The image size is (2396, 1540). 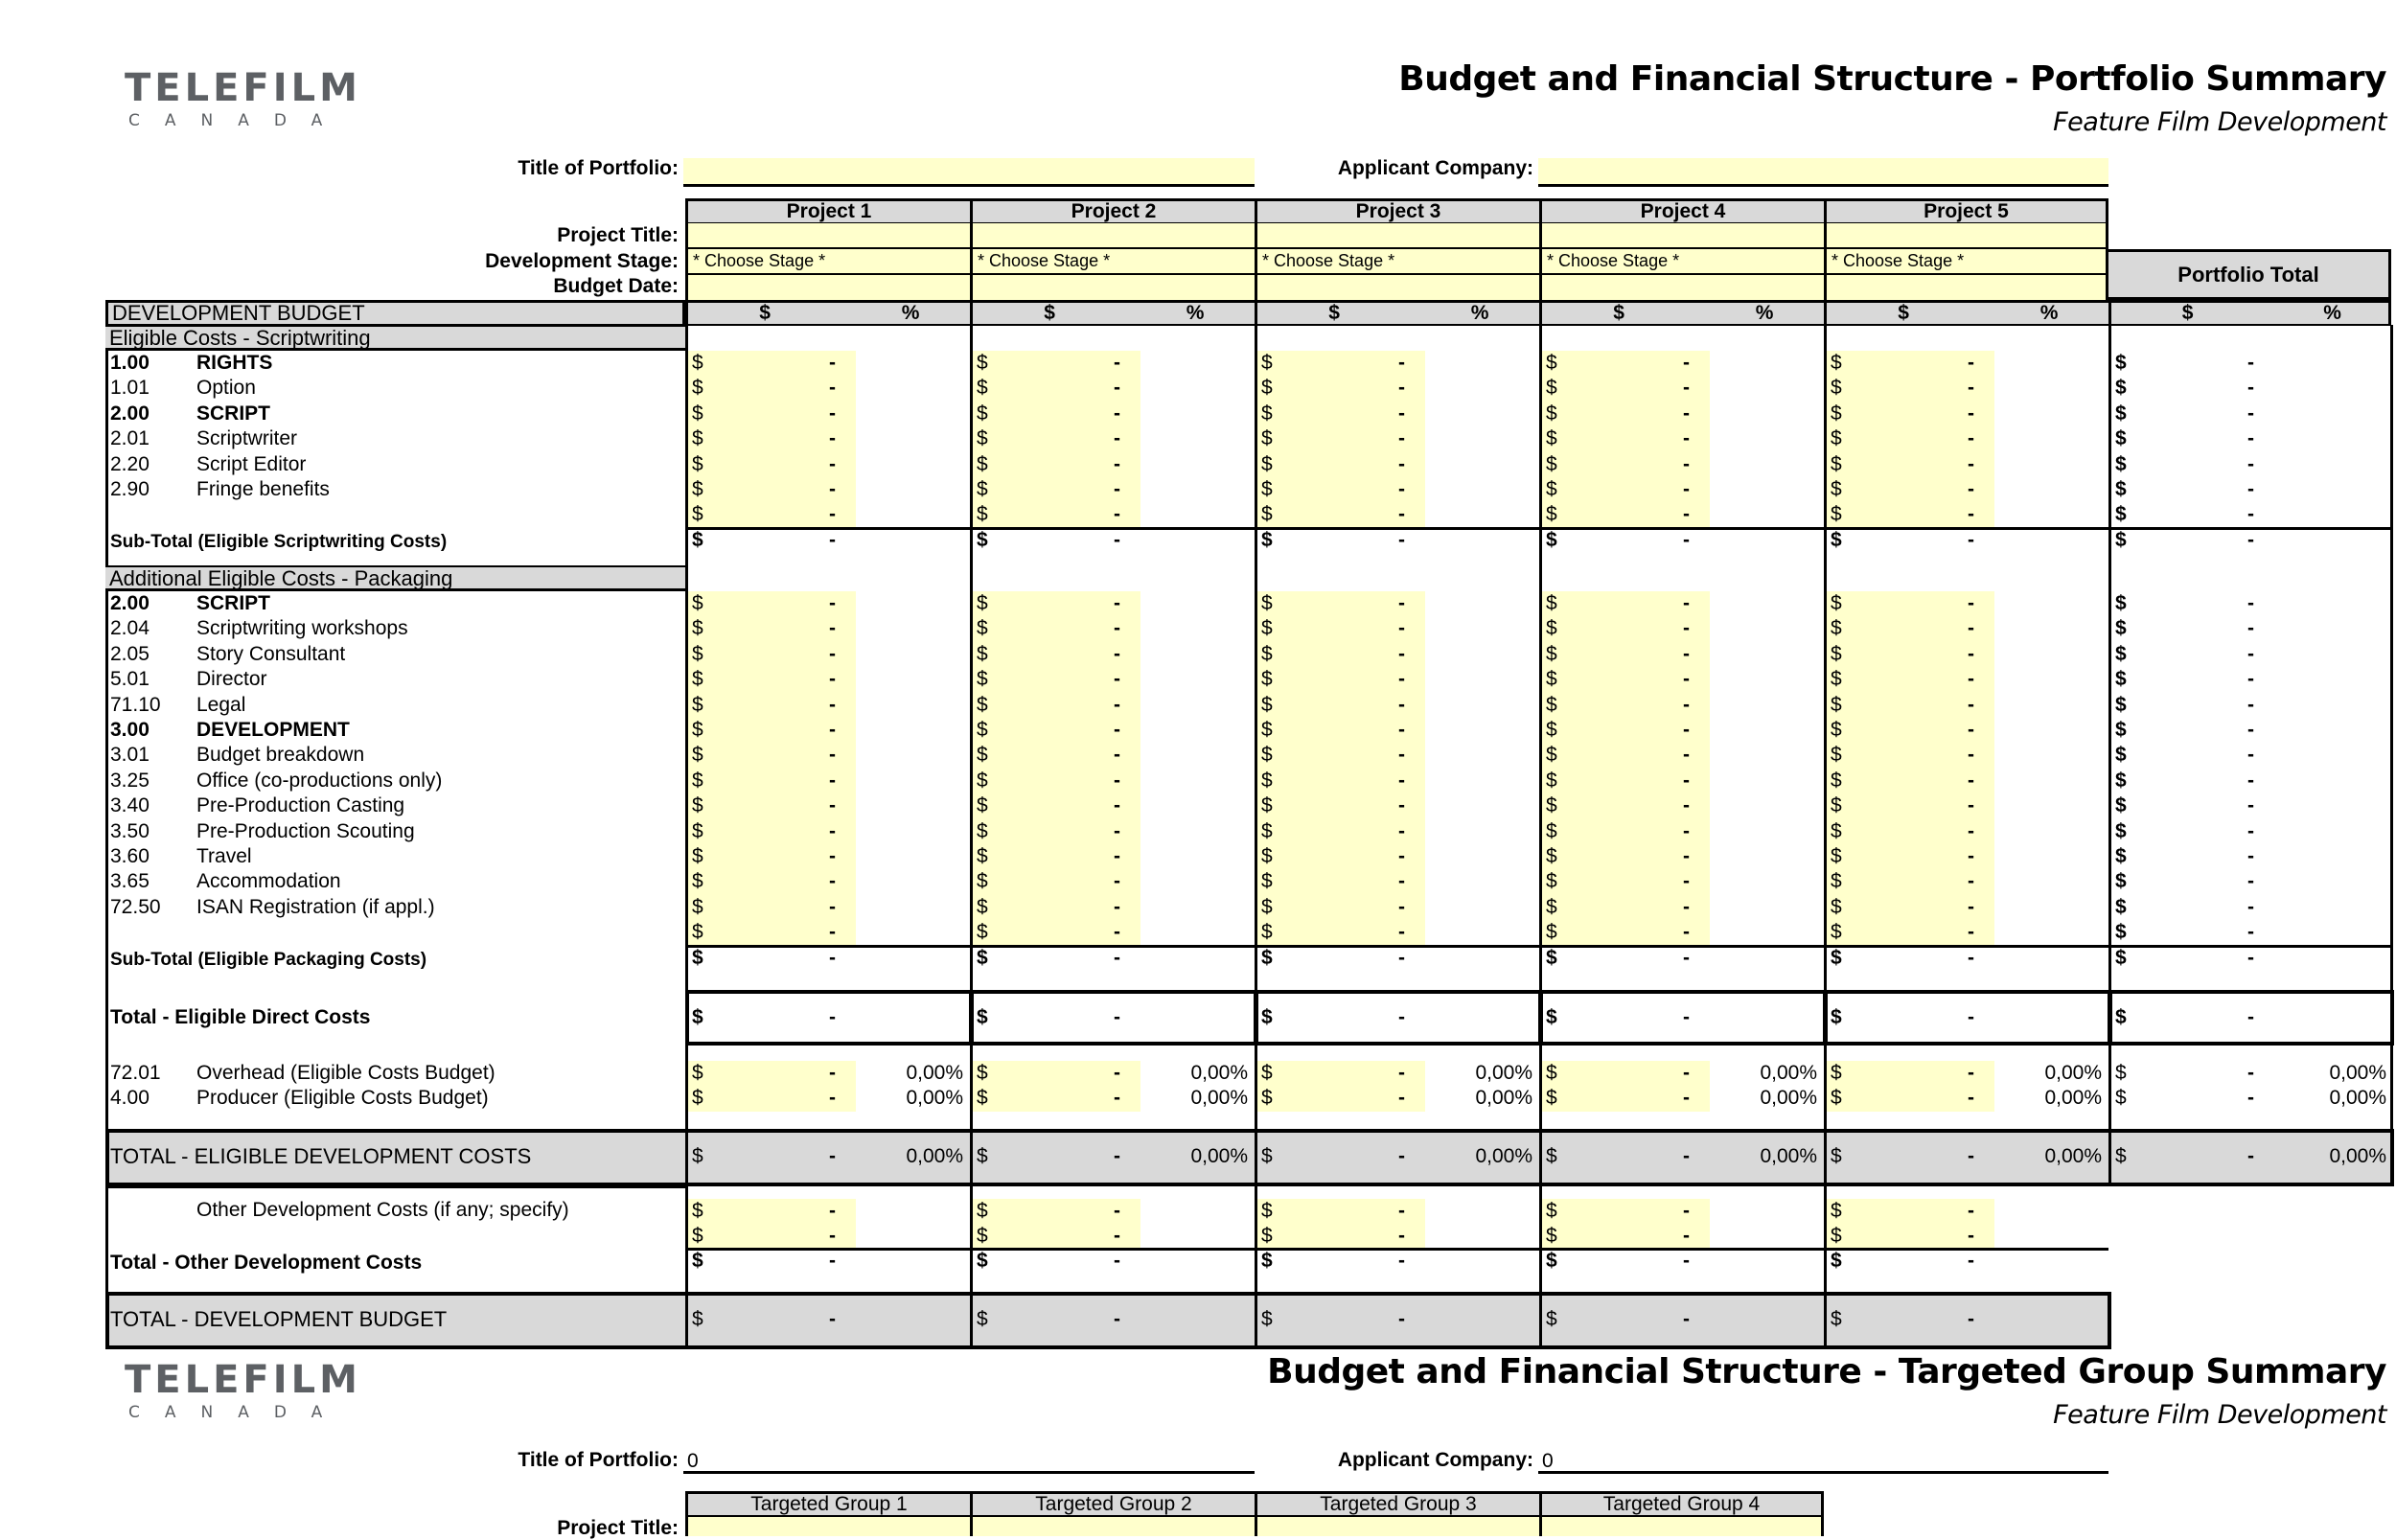 I want to click on row-label, so click(x=153, y=932).